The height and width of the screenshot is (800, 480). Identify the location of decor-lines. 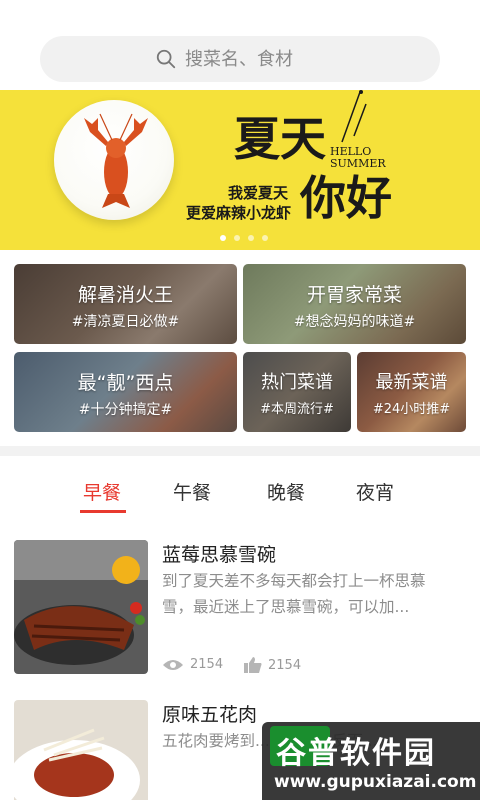
(354, 116).